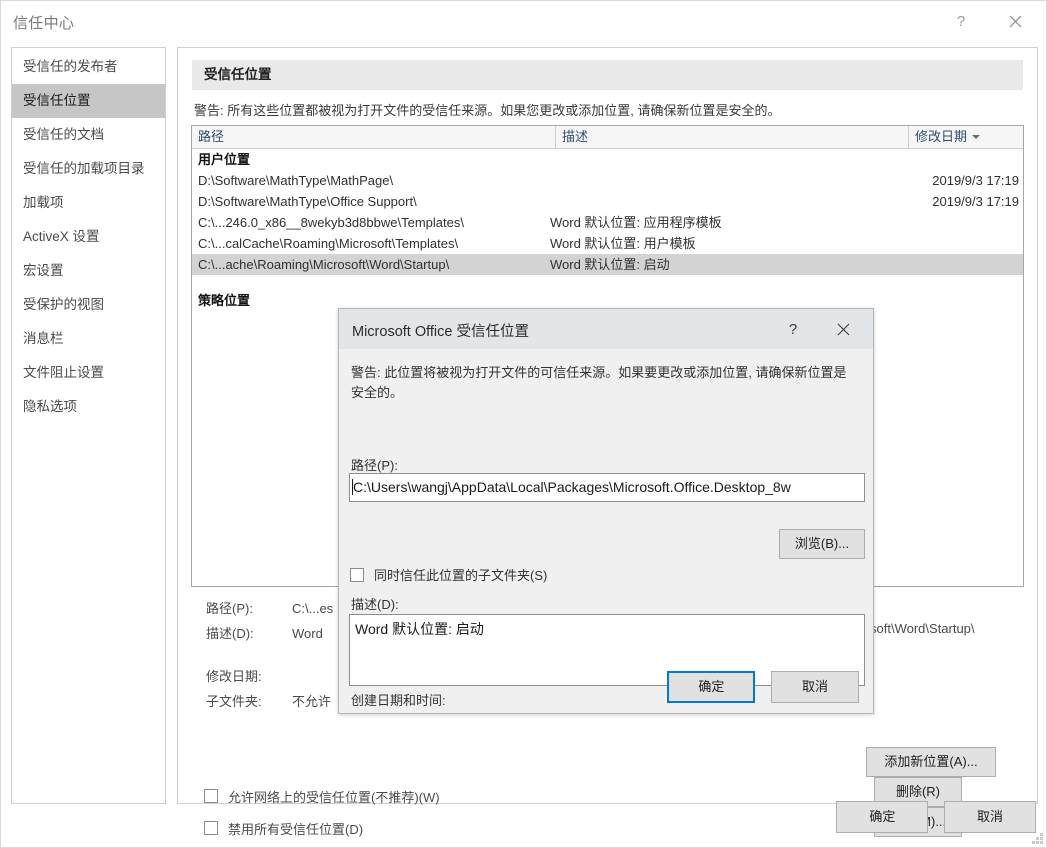  Describe the element at coordinates (269, 608) in the screenshot. I see `detail-path-row: 路径(P): C:\...es` at that location.